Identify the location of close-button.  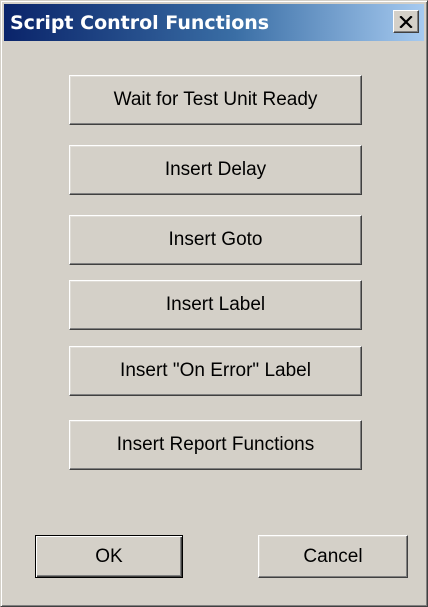
(406, 21).